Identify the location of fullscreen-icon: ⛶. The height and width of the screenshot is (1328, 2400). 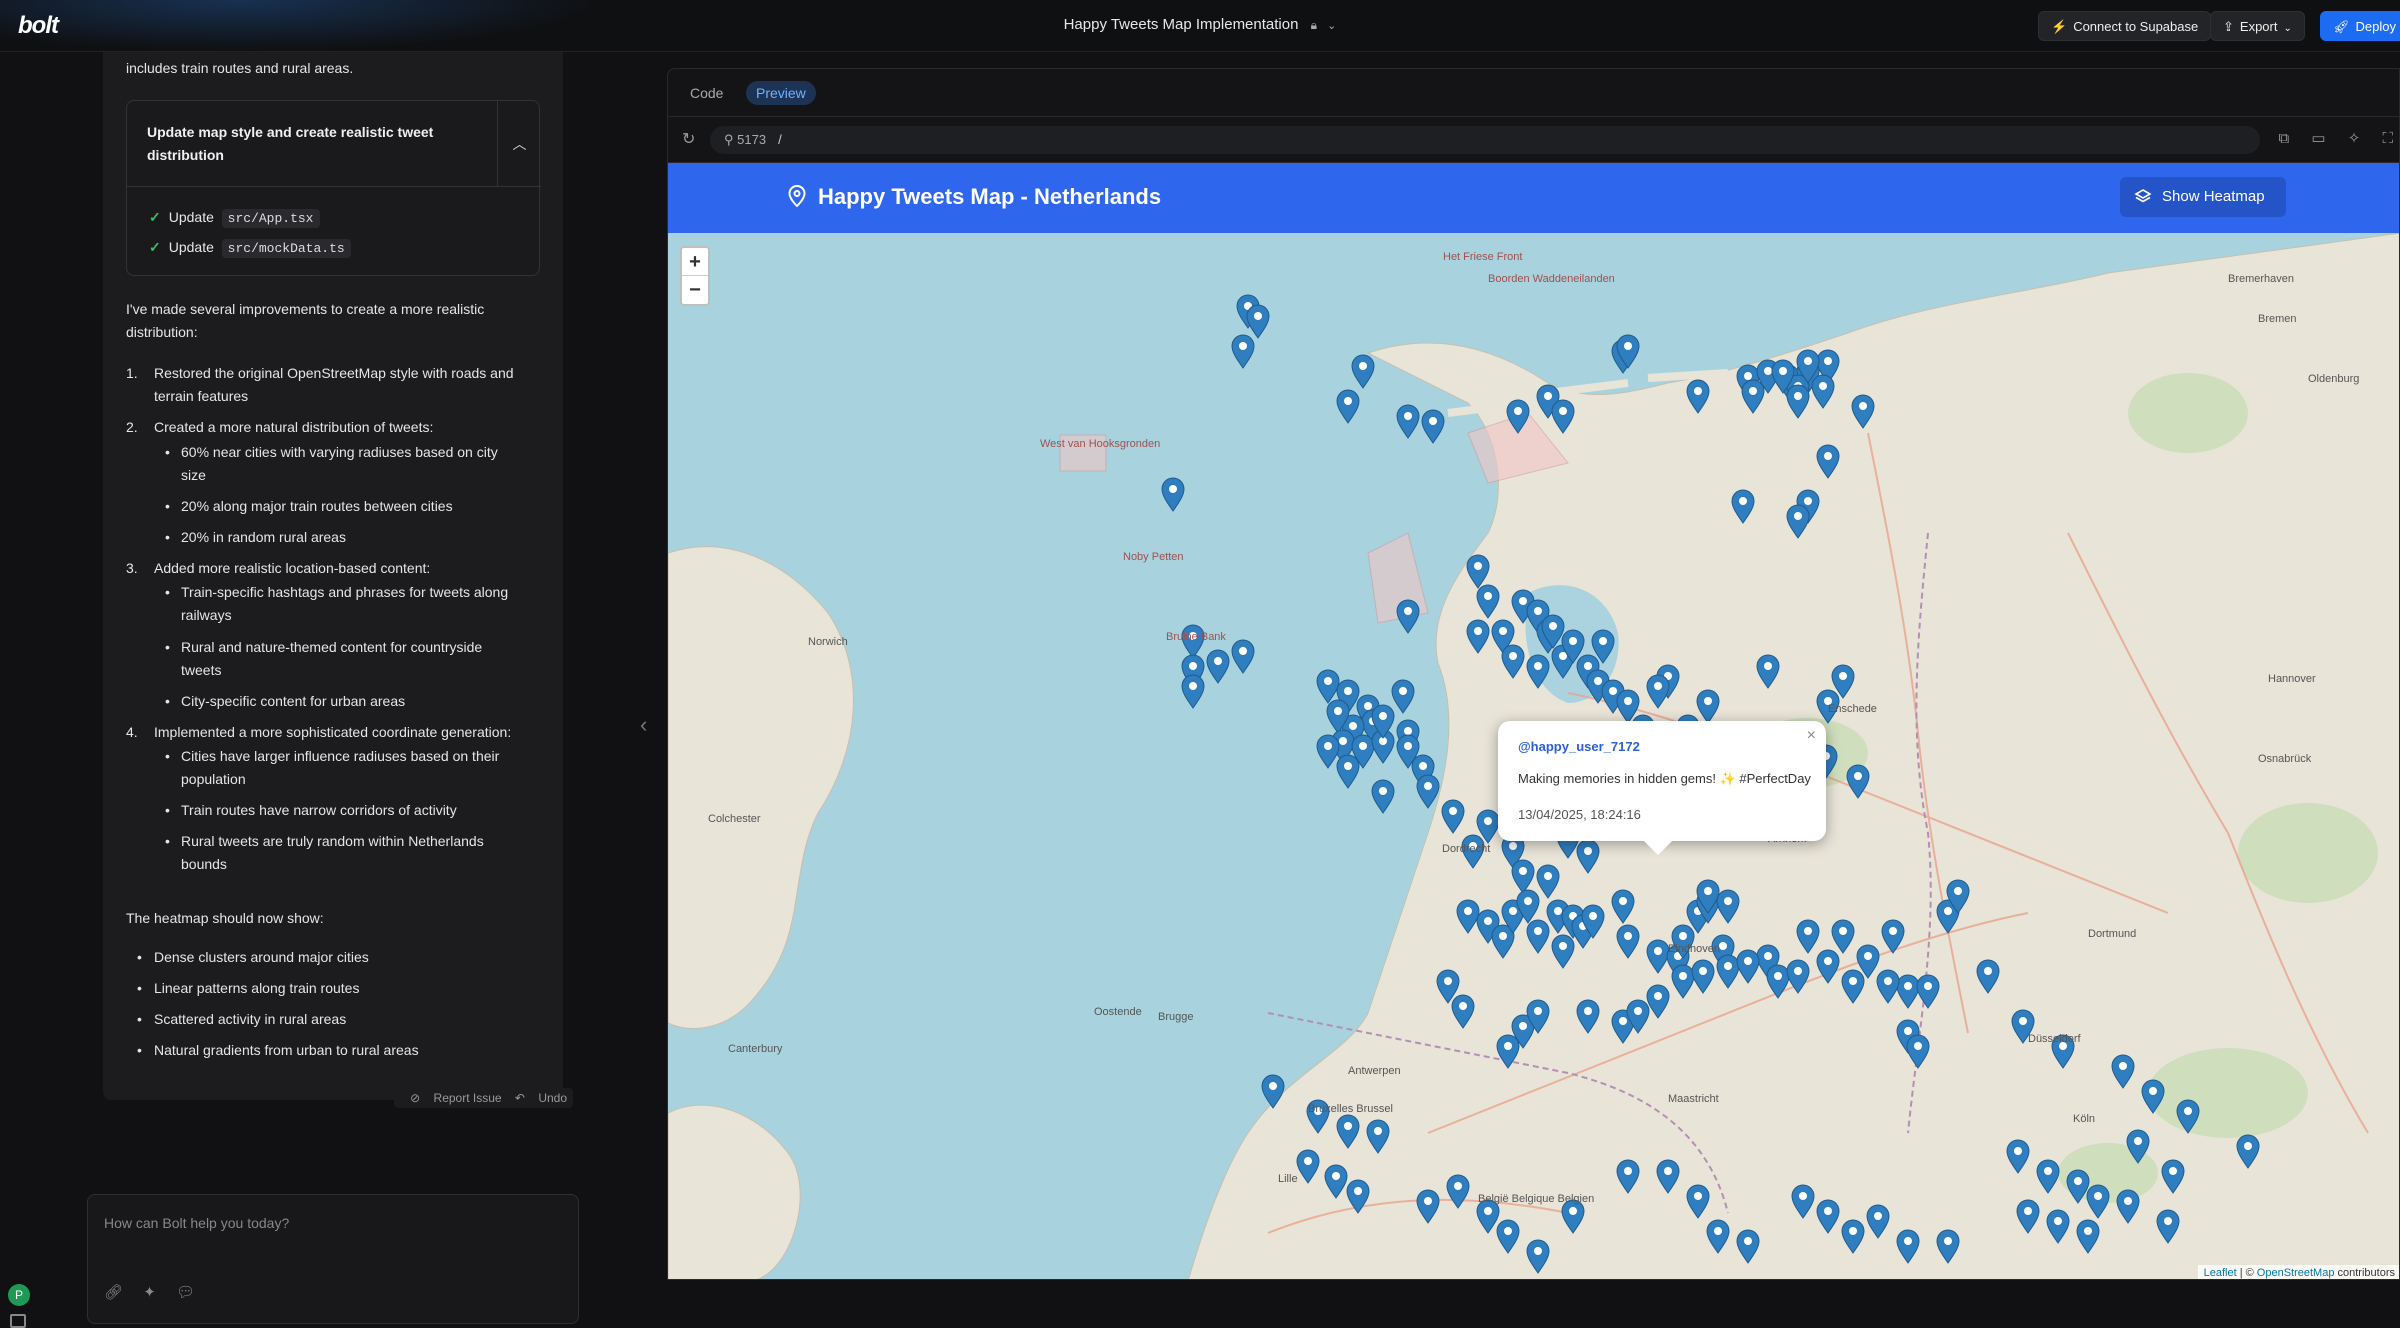
(2387, 138).